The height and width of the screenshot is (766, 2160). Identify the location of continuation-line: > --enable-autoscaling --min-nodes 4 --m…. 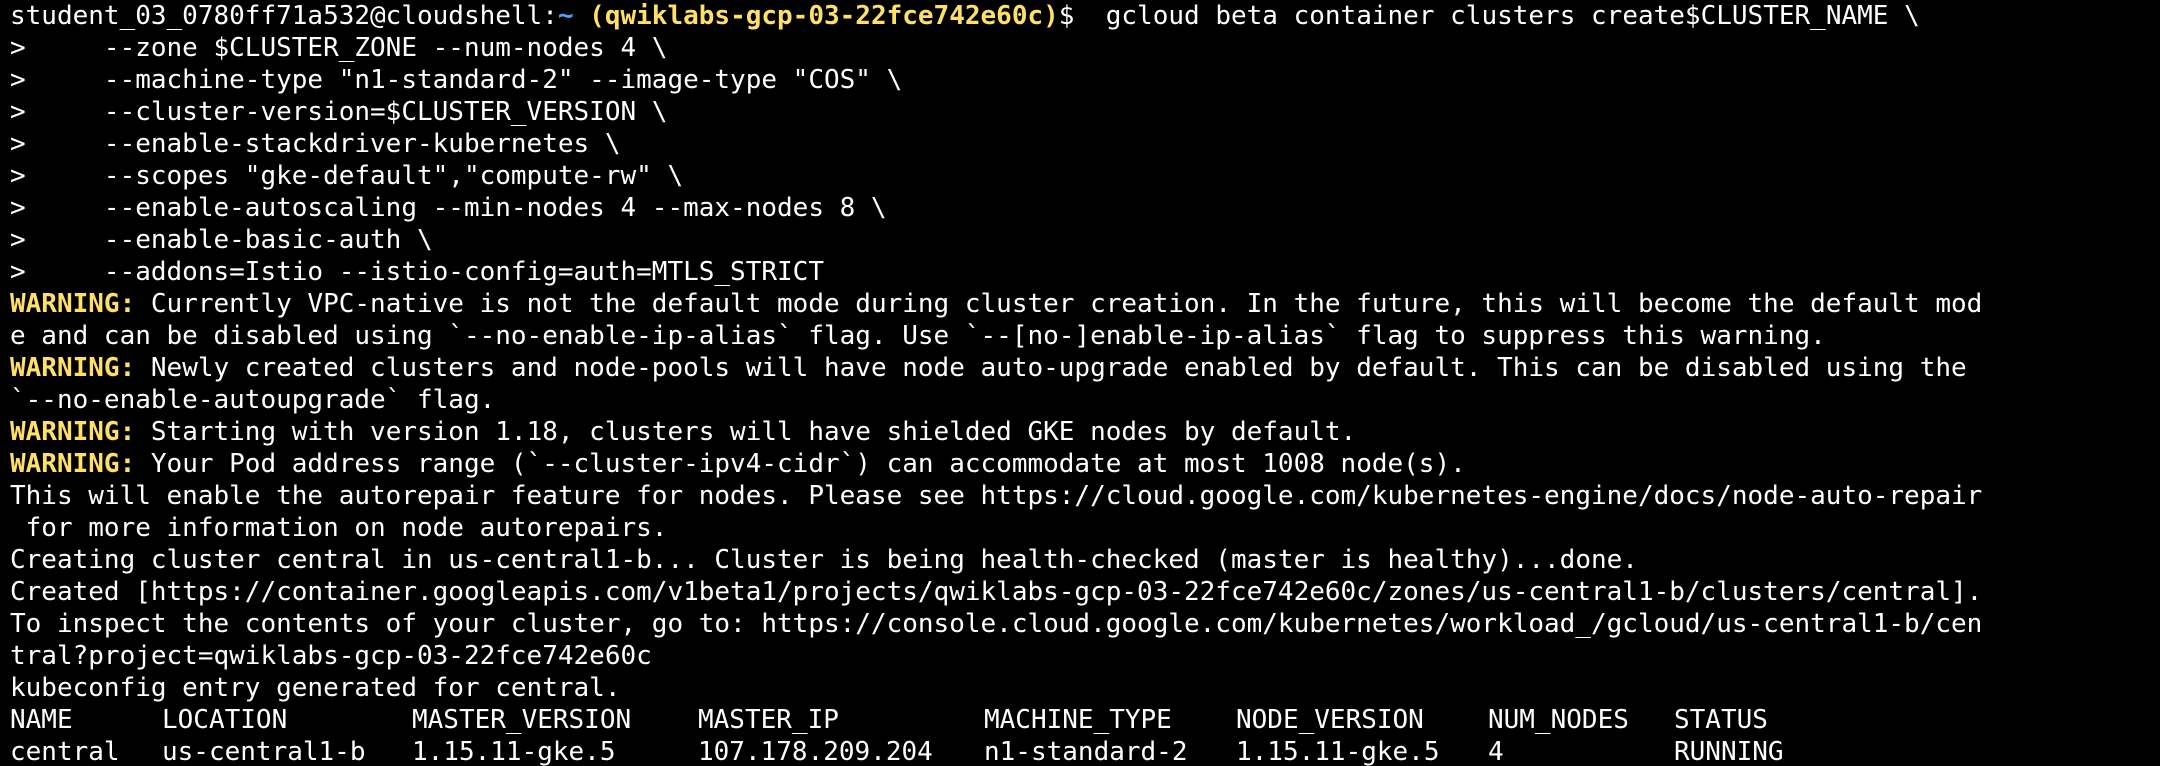
(448, 208).